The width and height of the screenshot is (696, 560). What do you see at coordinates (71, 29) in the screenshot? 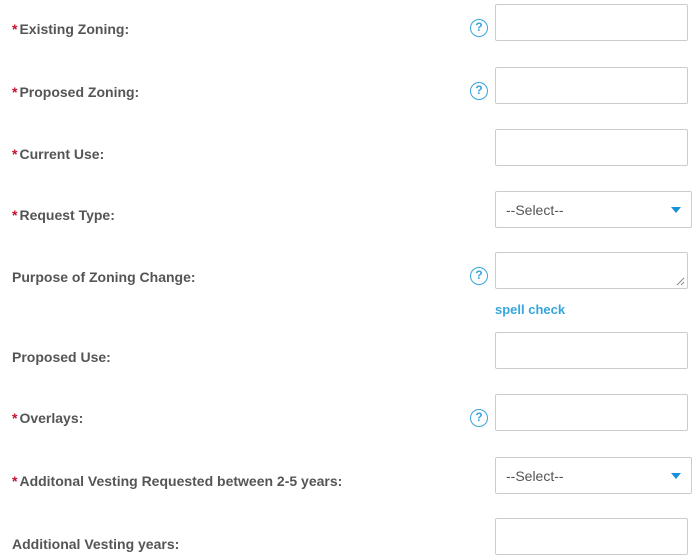
I see `existing-zoning-label: * Existing Zoning:` at bounding box center [71, 29].